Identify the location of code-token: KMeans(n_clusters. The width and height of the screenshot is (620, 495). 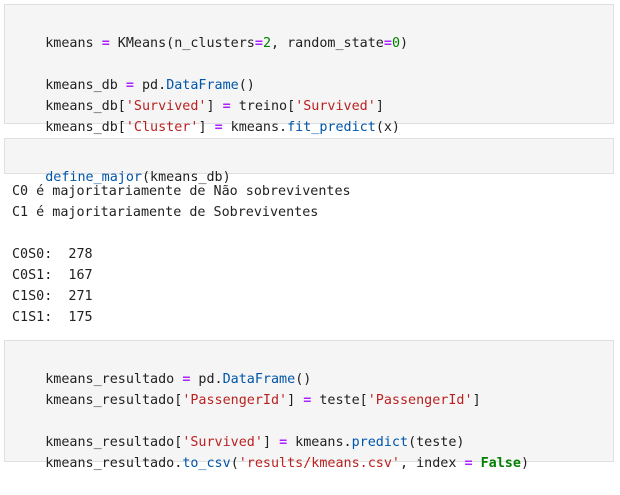
(182, 43).